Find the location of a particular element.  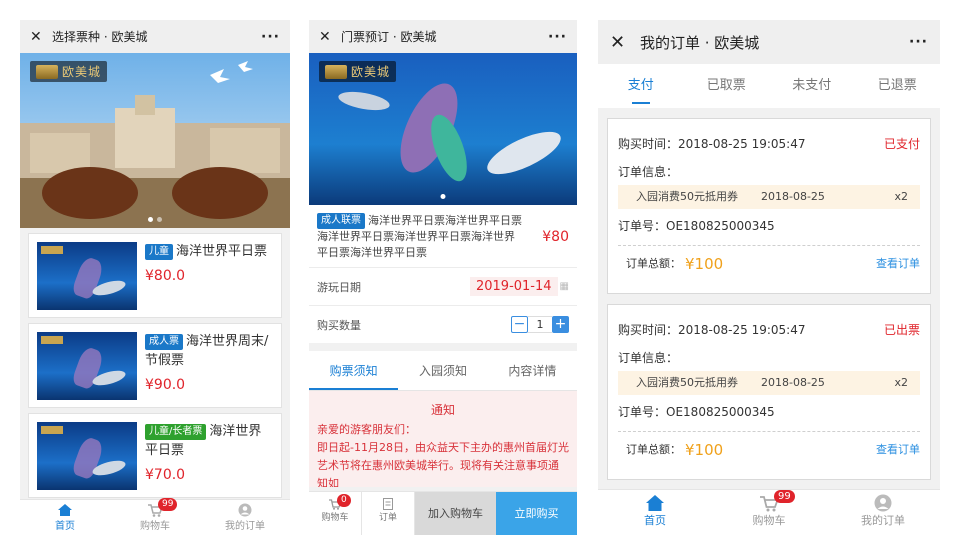

purchase-time-label: 购买时间： is located at coordinates (648, 144).